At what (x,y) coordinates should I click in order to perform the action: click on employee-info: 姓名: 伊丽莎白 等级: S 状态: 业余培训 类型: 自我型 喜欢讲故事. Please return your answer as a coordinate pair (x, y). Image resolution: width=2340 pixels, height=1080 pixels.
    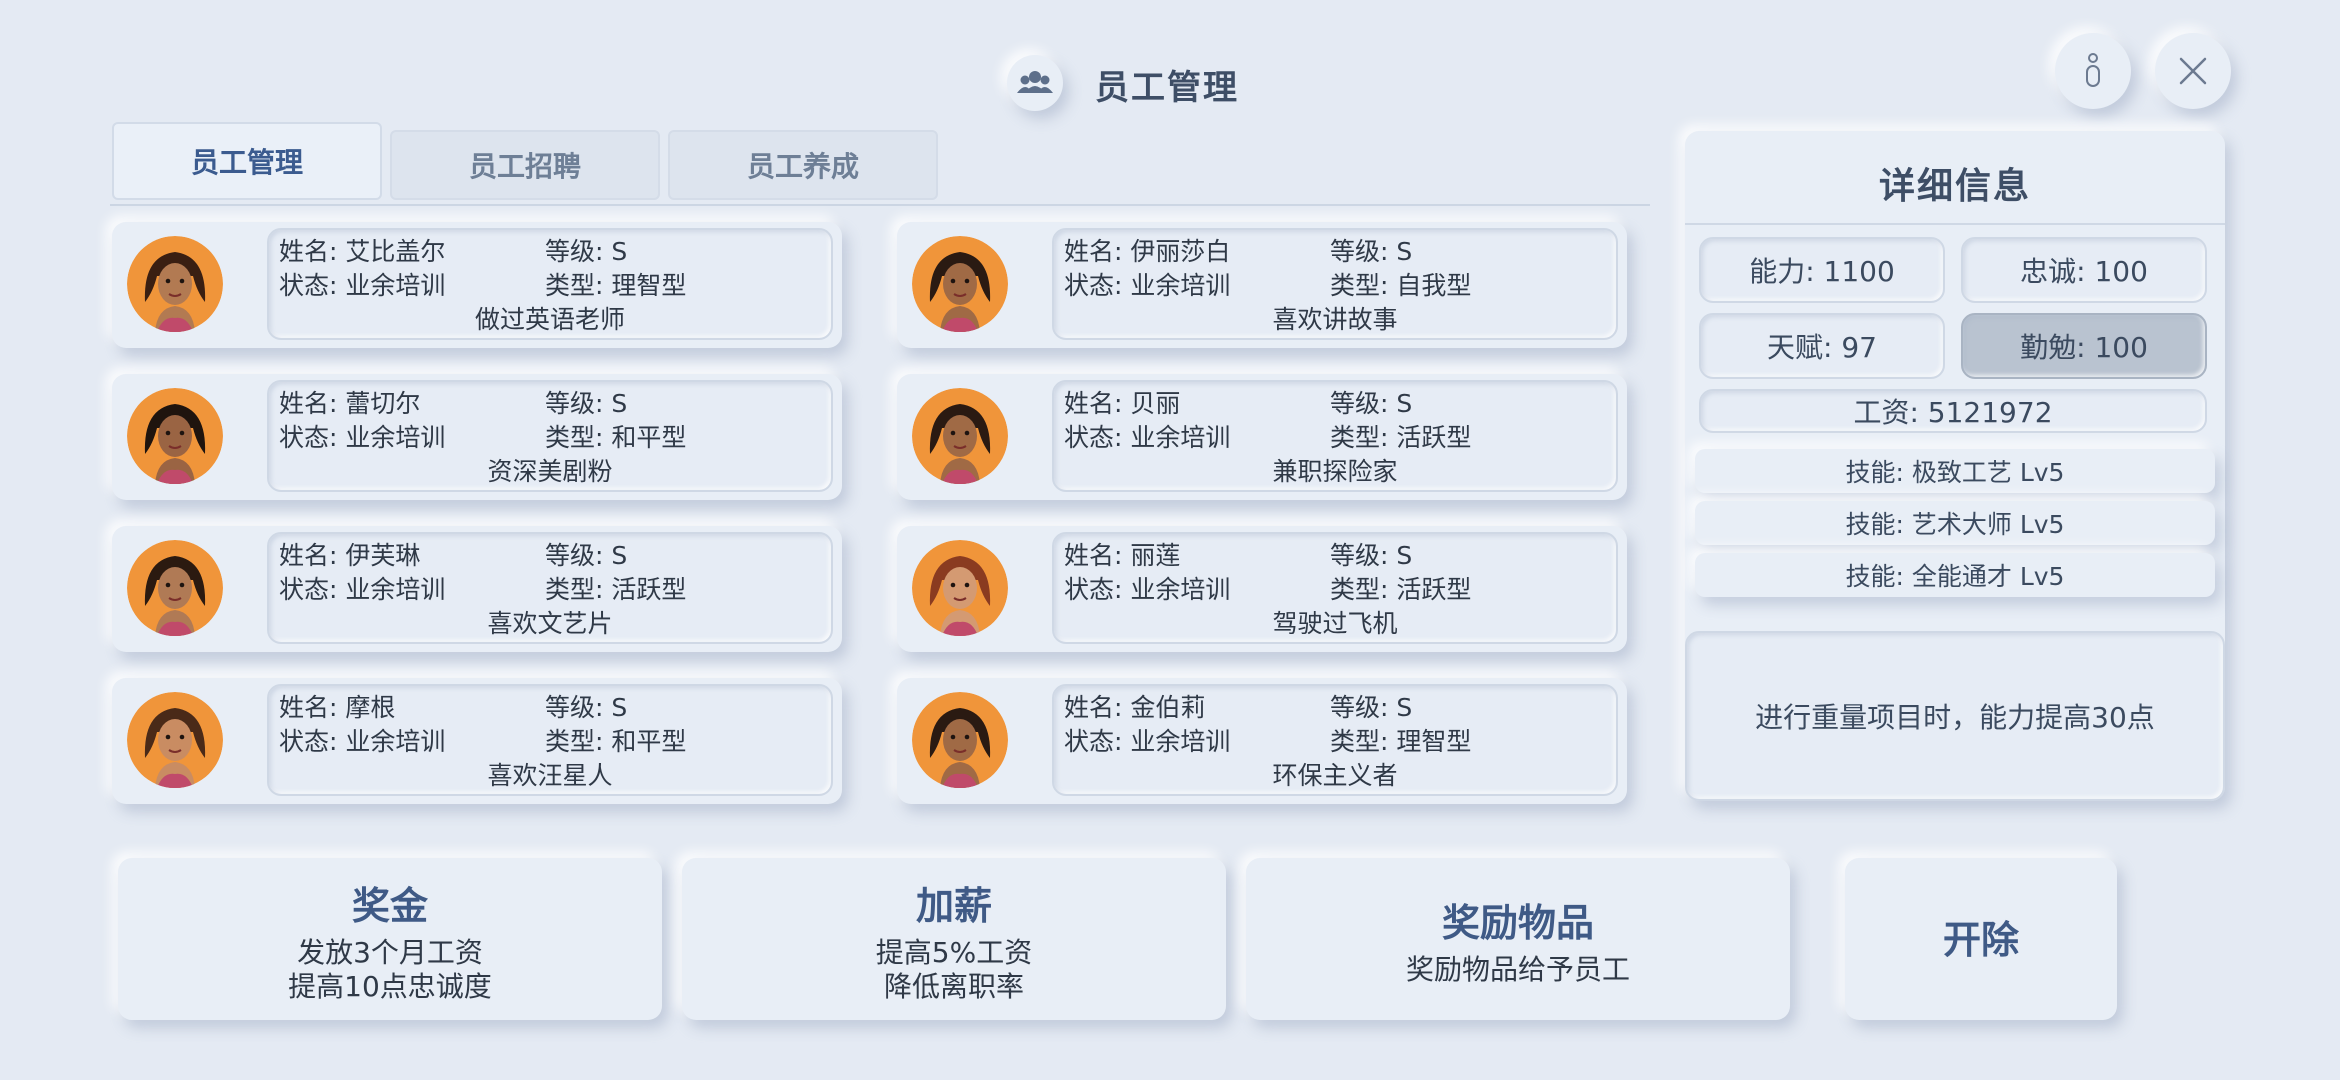
    Looking at the image, I should click on (1335, 284).